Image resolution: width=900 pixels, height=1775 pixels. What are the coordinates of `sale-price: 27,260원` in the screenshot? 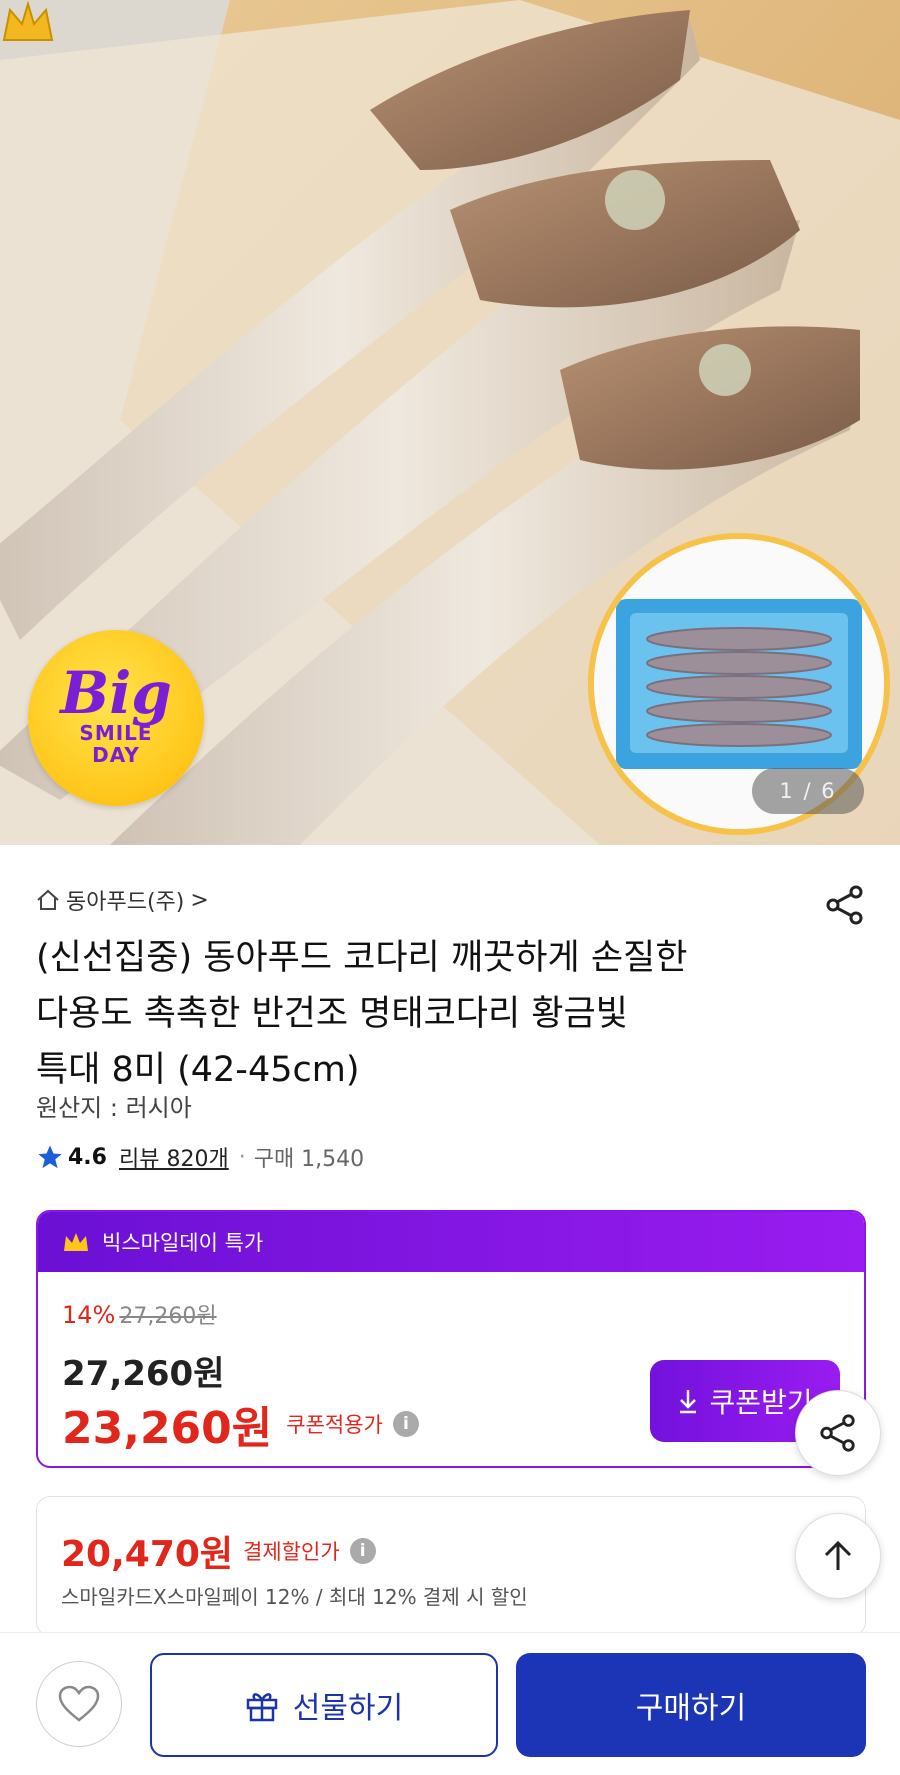 It's located at (143, 1374).